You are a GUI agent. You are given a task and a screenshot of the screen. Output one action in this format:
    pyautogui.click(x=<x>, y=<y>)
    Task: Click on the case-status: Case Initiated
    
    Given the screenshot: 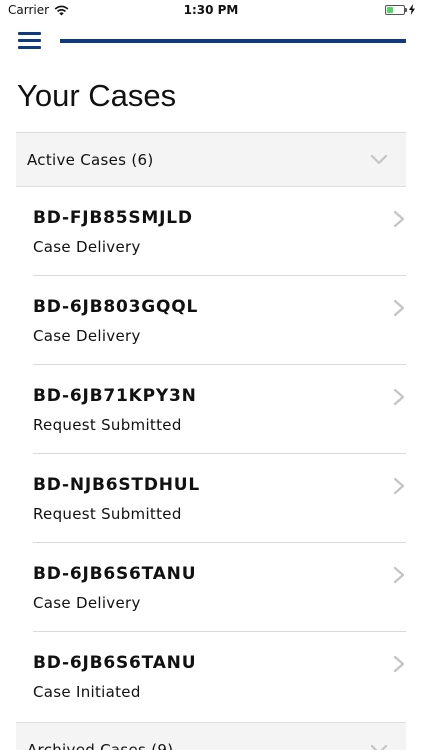 What is the action you would take?
    pyautogui.click(x=87, y=692)
    